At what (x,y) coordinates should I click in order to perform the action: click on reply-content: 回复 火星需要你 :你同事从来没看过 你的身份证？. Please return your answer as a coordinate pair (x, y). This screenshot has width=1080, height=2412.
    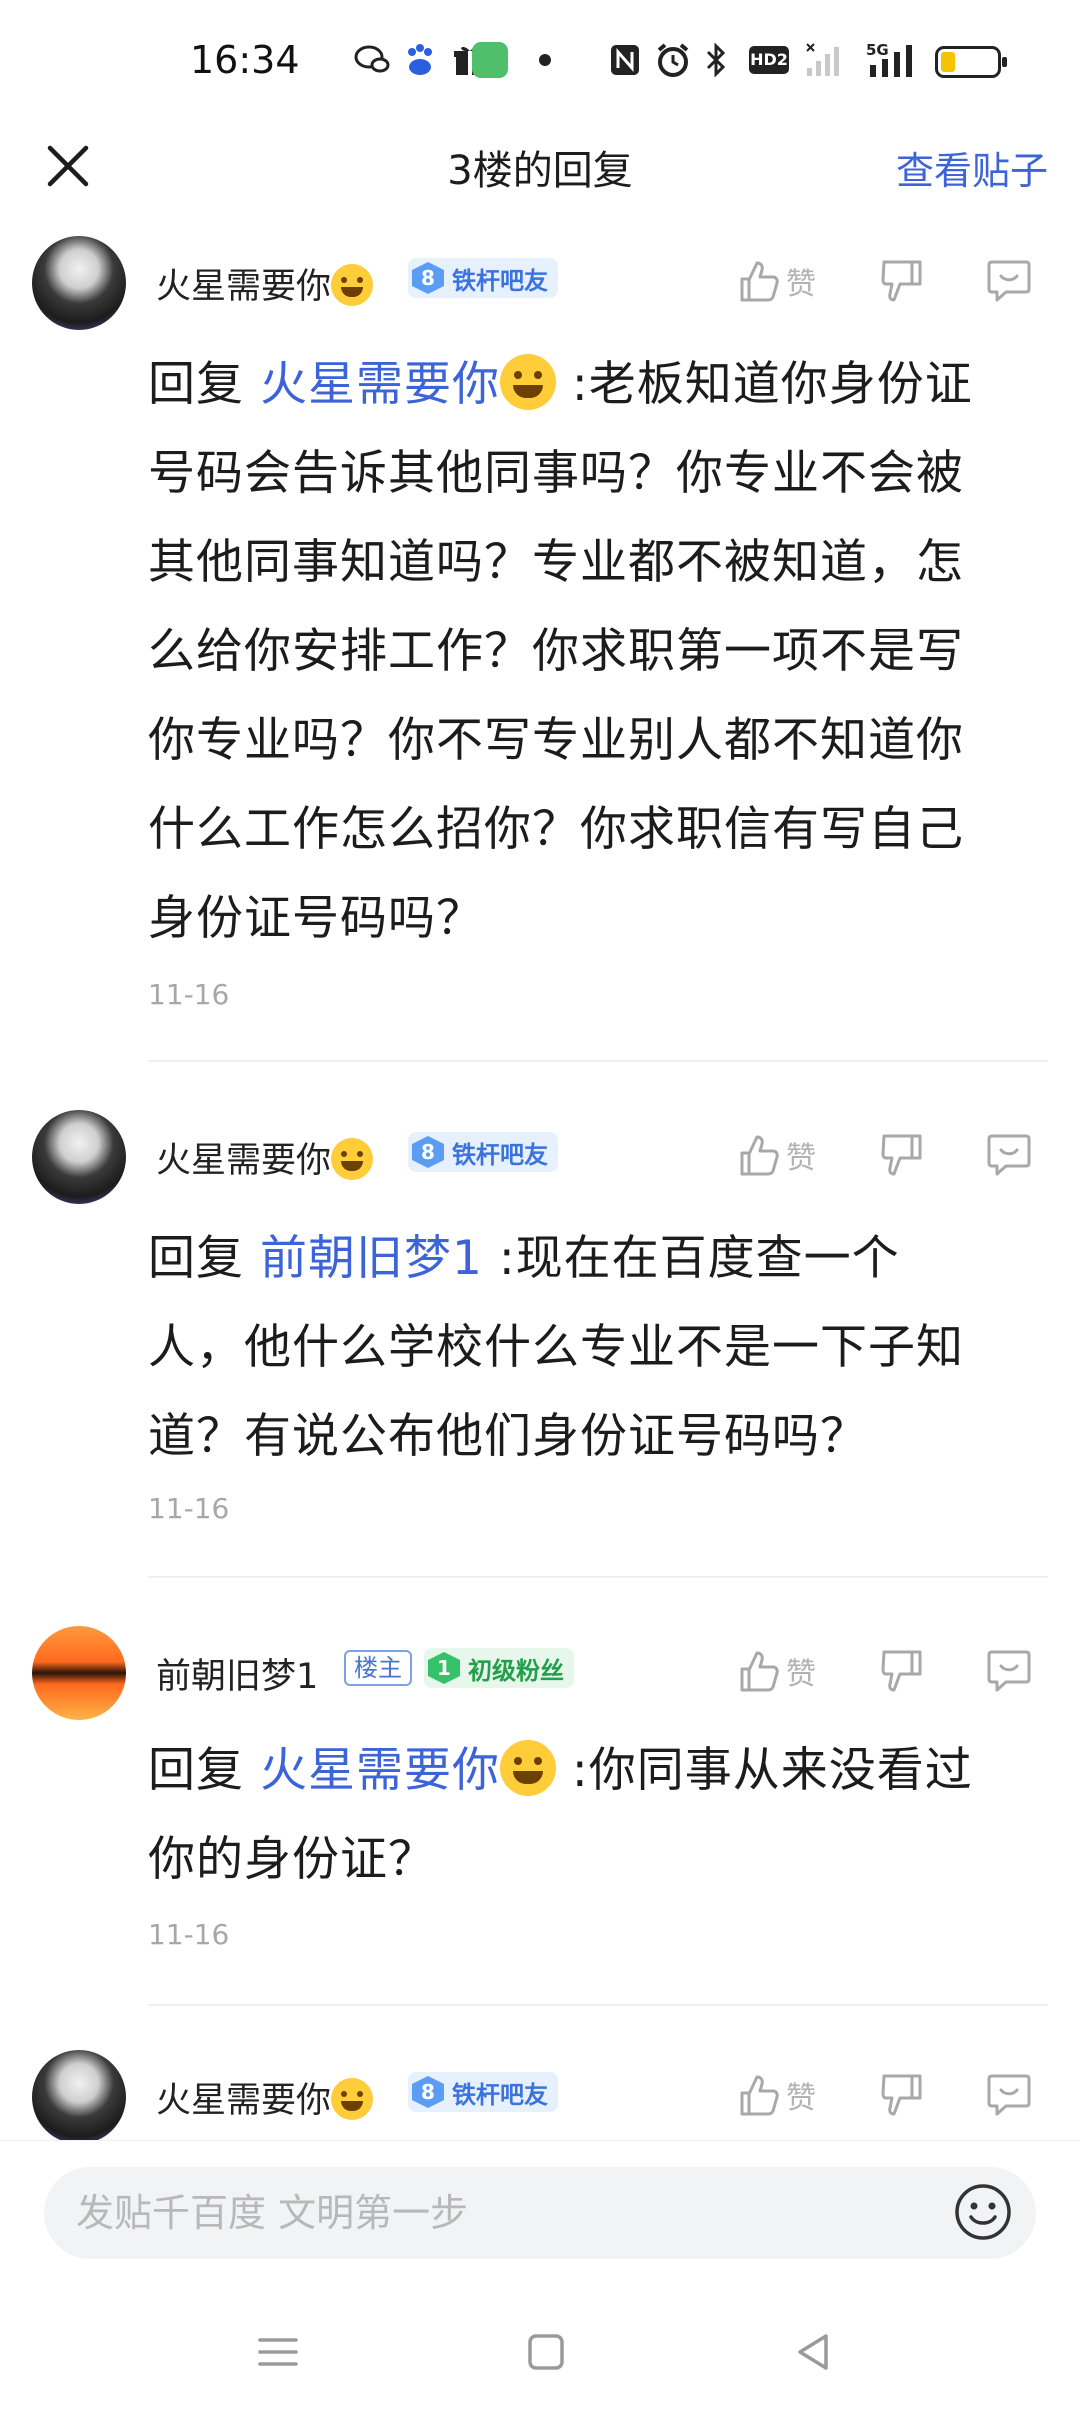
    Looking at the image, I should click on (598, 1815).